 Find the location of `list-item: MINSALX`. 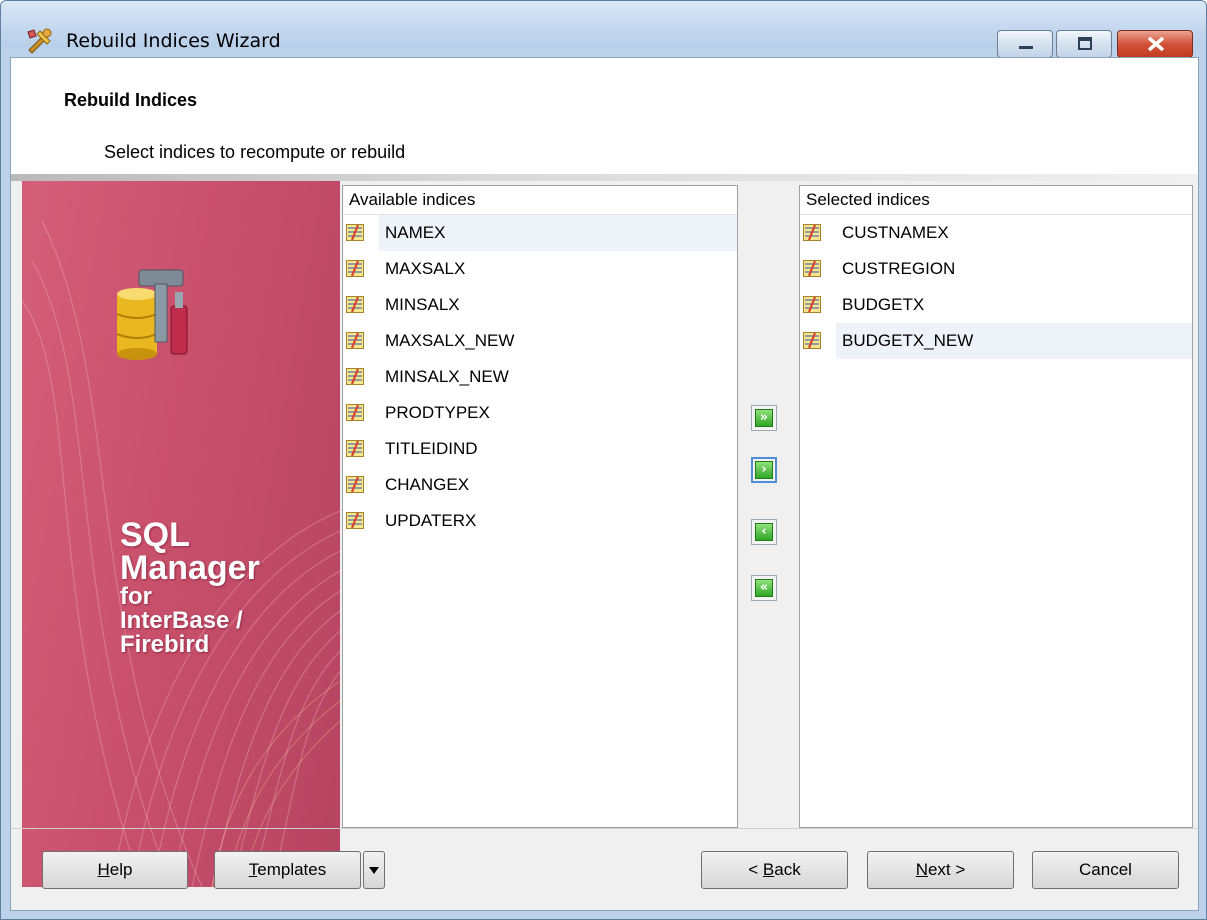

list-item: MINSALX is located at coordinates (540, 305).